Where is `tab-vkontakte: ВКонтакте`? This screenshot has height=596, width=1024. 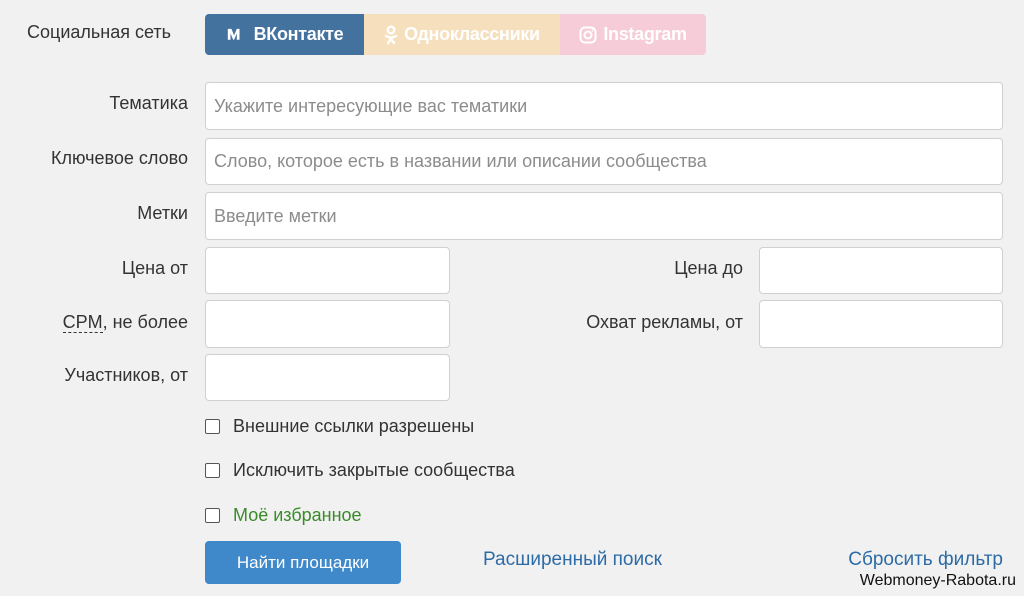 tab-vkontakte: ВКонтакте is located at coordinates (284, 34).